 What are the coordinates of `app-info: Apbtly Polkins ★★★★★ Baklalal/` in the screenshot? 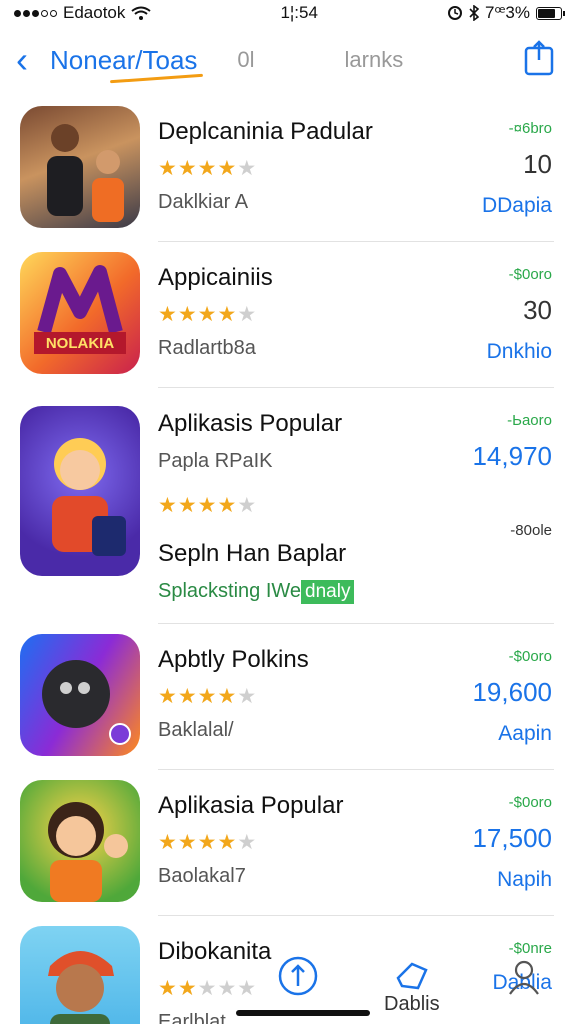 It's located at (300, 695).